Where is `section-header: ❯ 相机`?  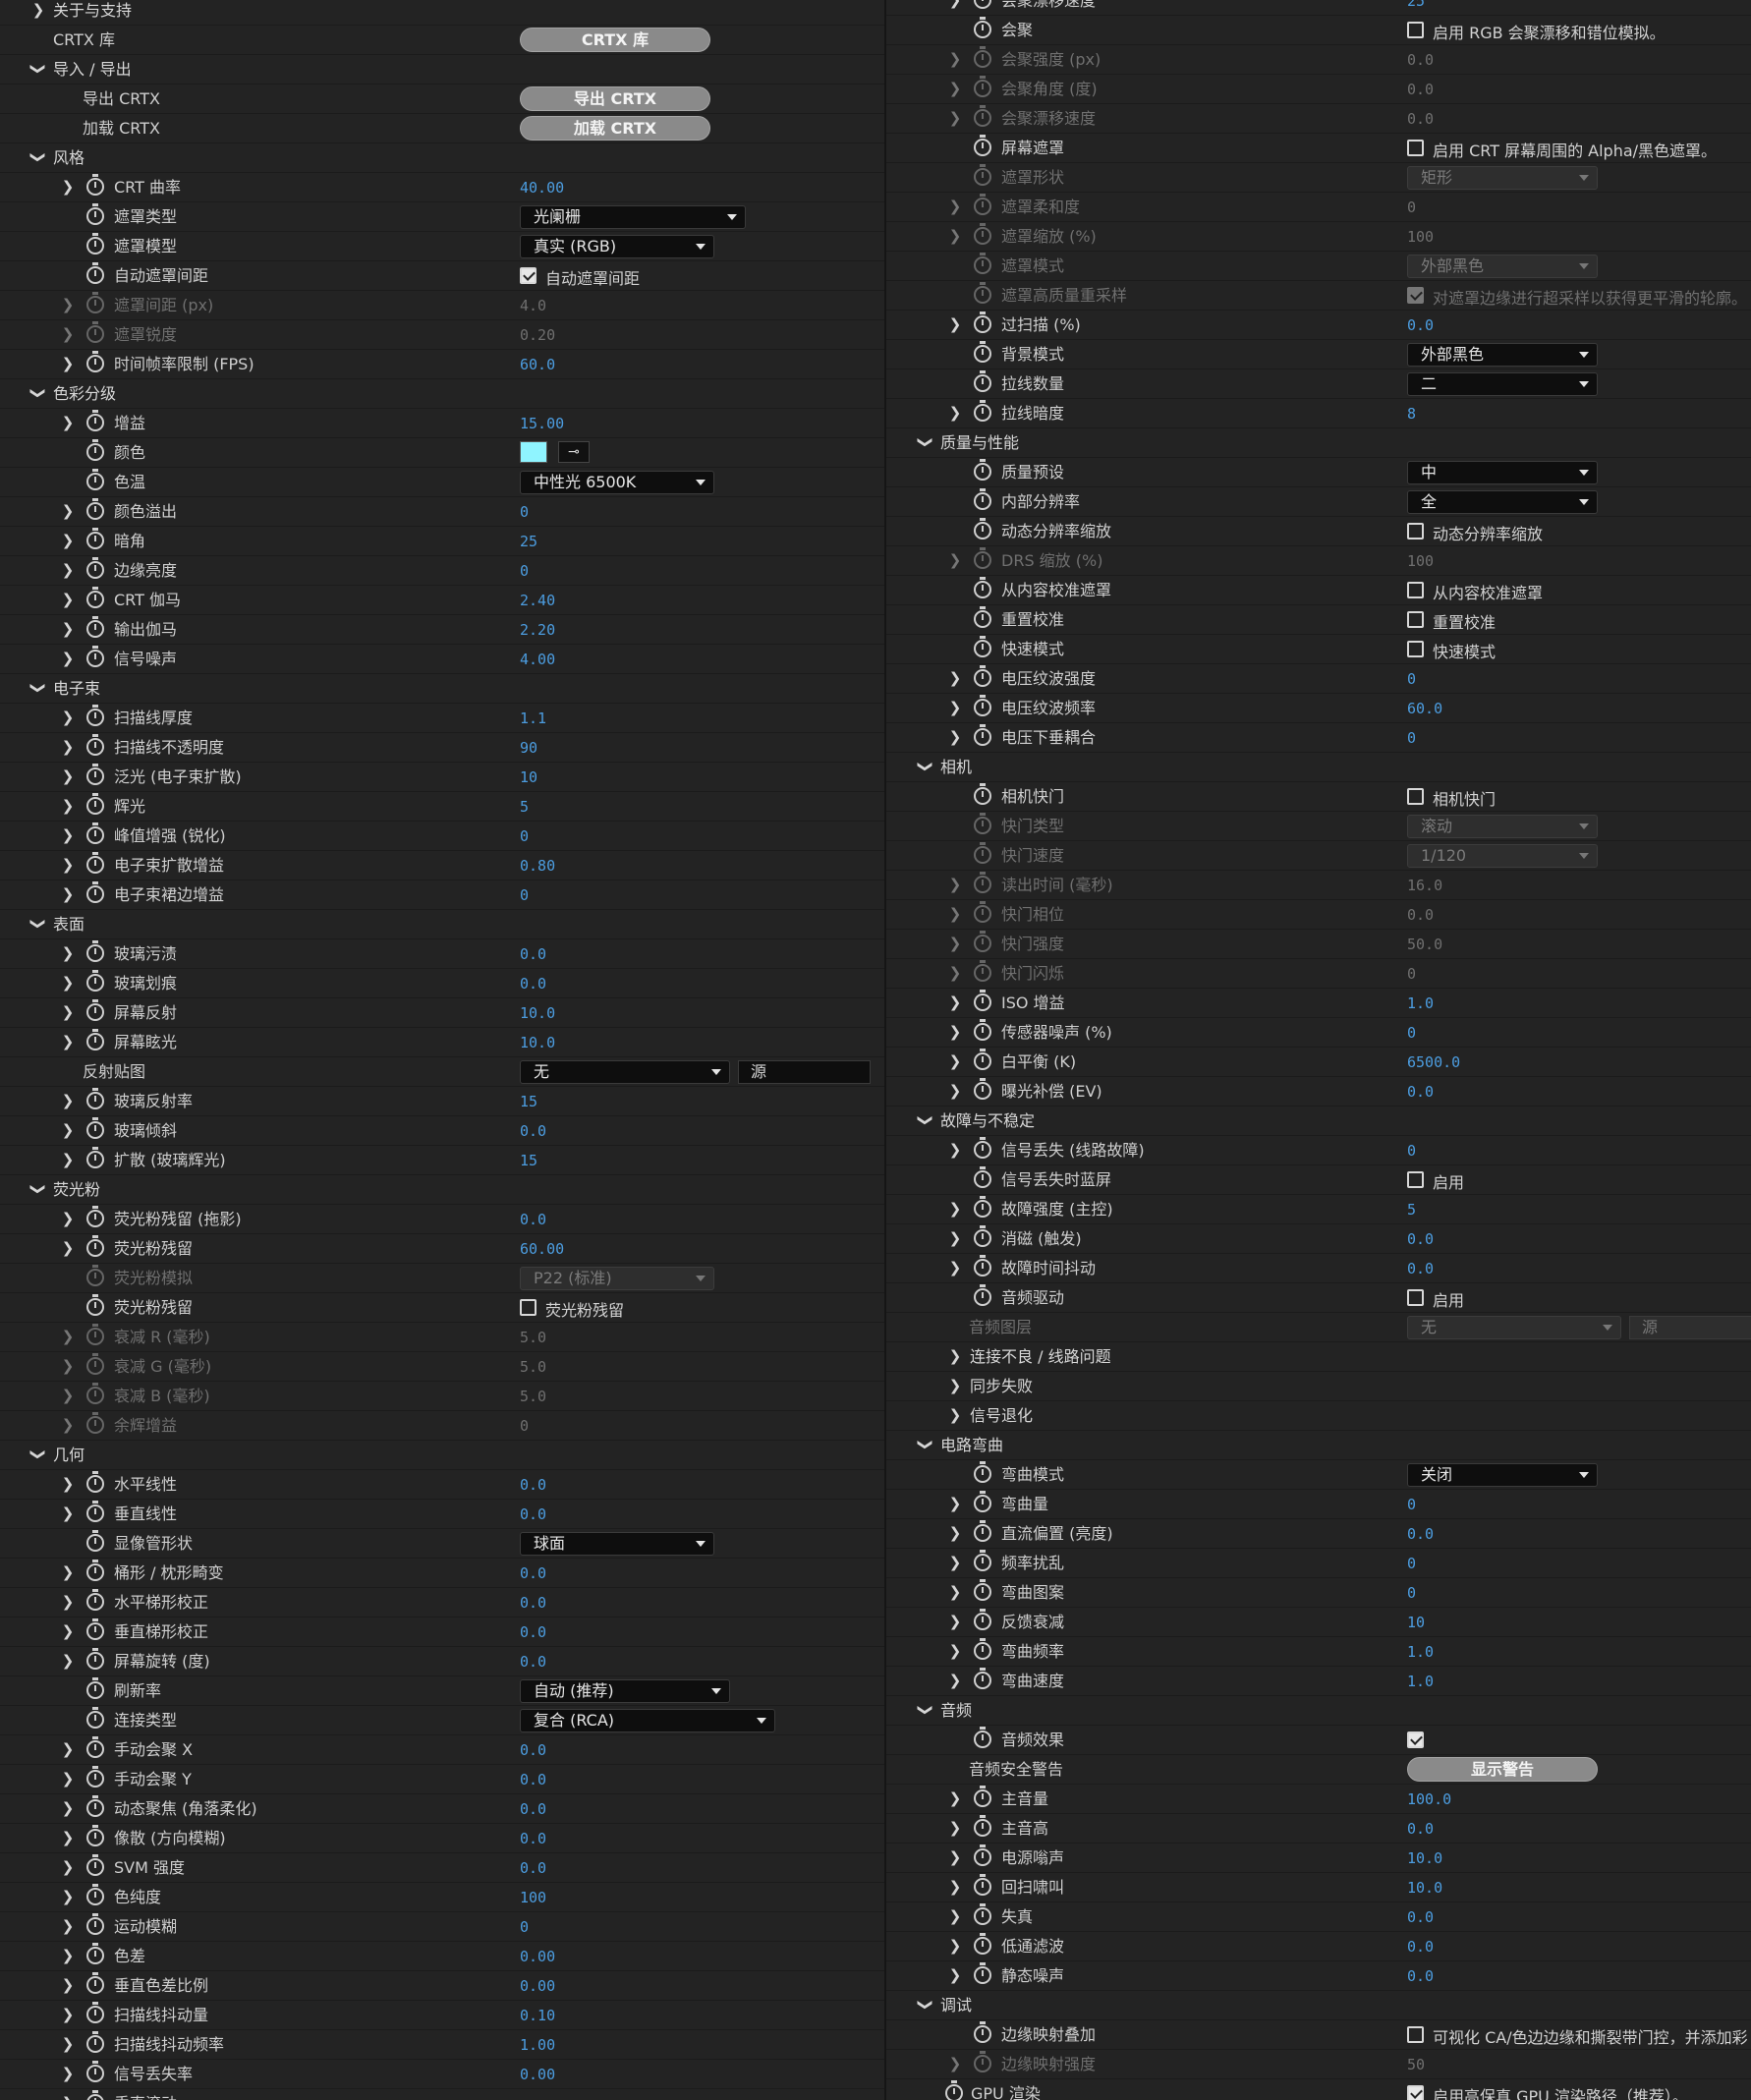 section-header: ❯ 相机 is located at coordinates (1319, 767).